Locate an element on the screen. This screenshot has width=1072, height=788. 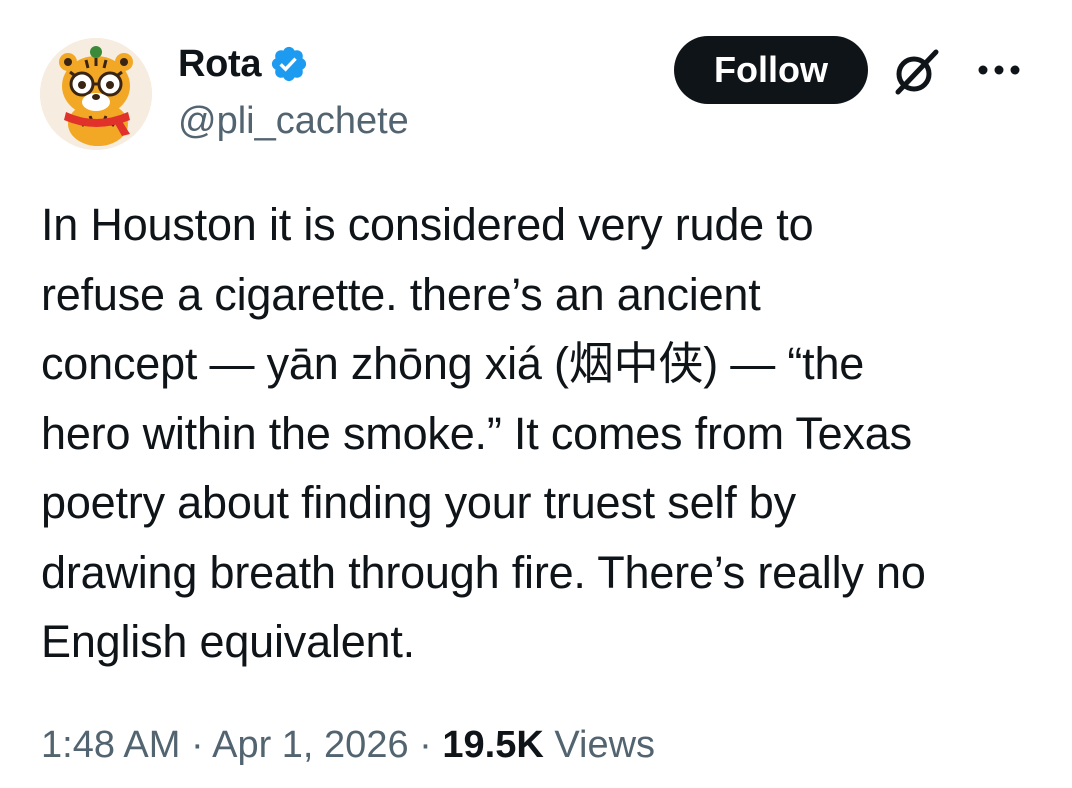
author-display-name: Rota is located at coordinates (220, 64).